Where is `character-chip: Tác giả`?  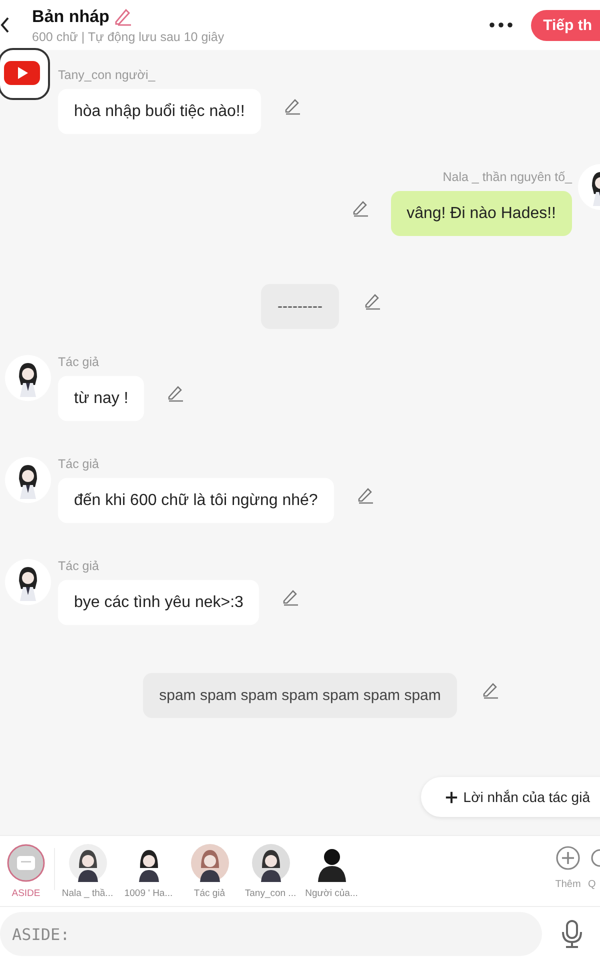 character-chip: Tác giả is located at coordinates (209, 871).